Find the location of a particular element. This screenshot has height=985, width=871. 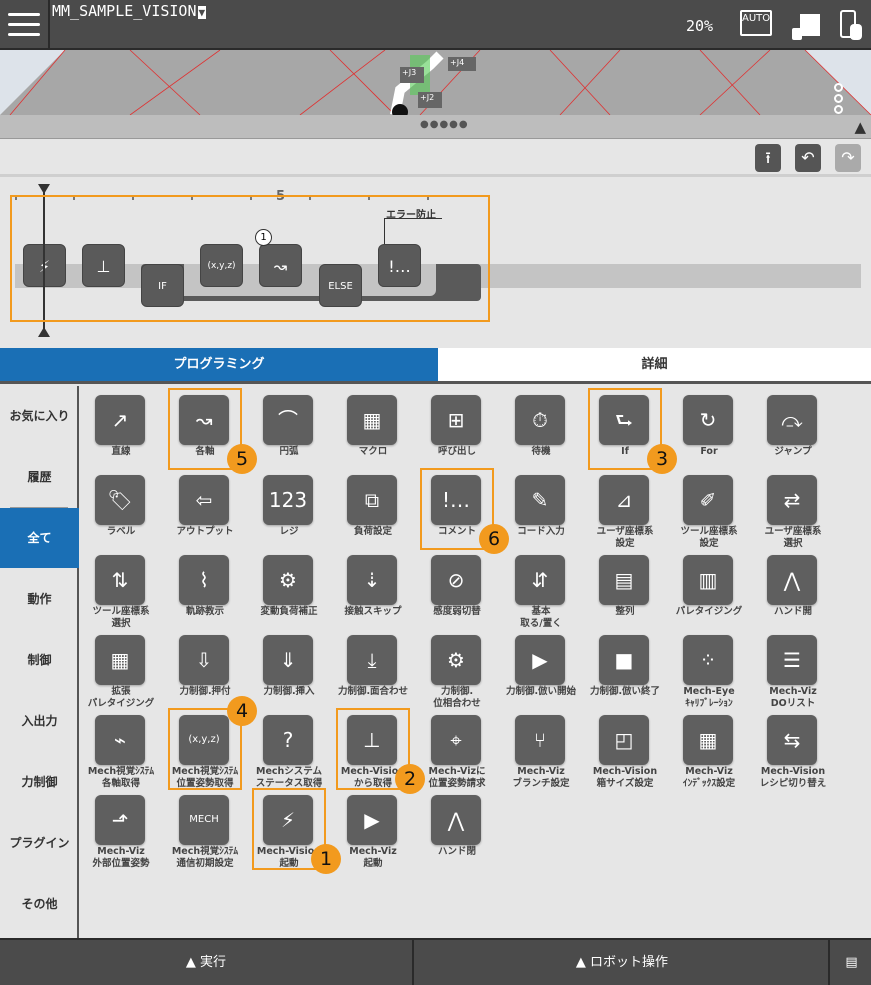

palette-item: ⇓ 力制御.挿入 is located at coordinates (289, 668).